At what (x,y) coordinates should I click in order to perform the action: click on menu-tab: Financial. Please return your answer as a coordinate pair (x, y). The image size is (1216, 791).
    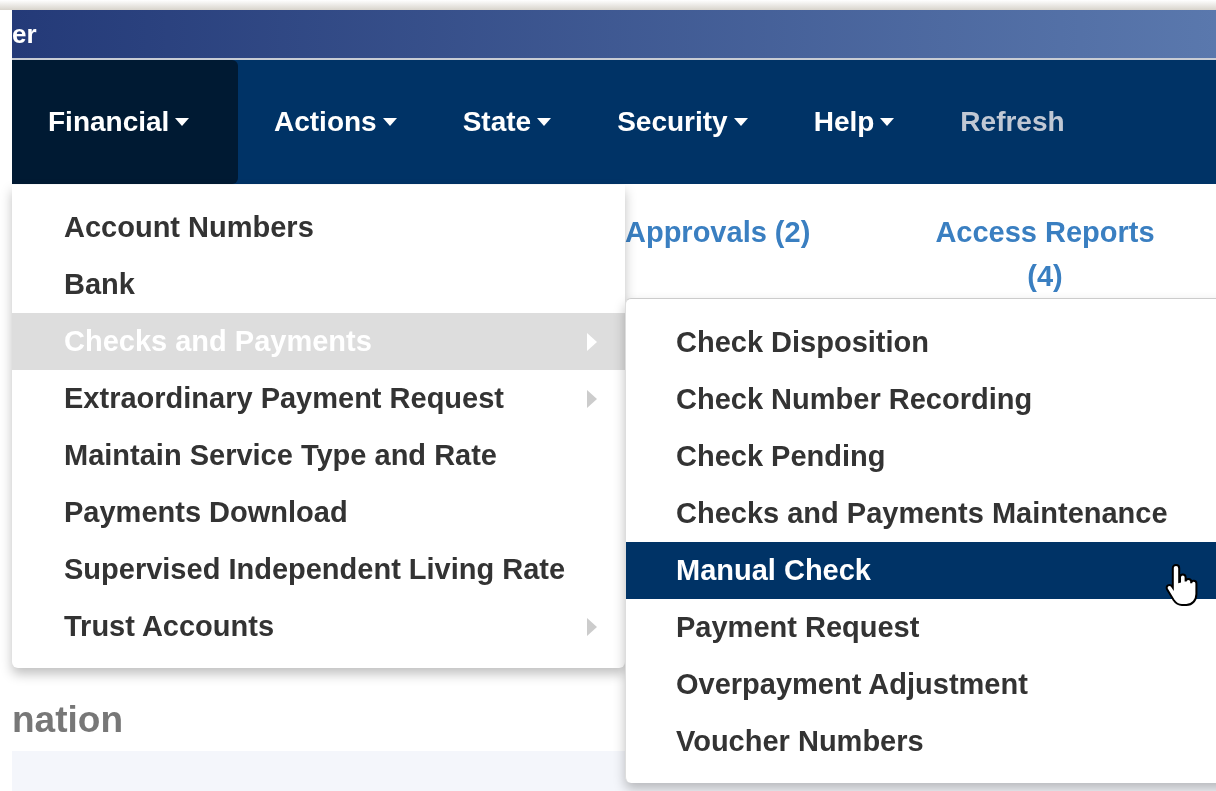
    Looking at the image, I should click on (125, 122).